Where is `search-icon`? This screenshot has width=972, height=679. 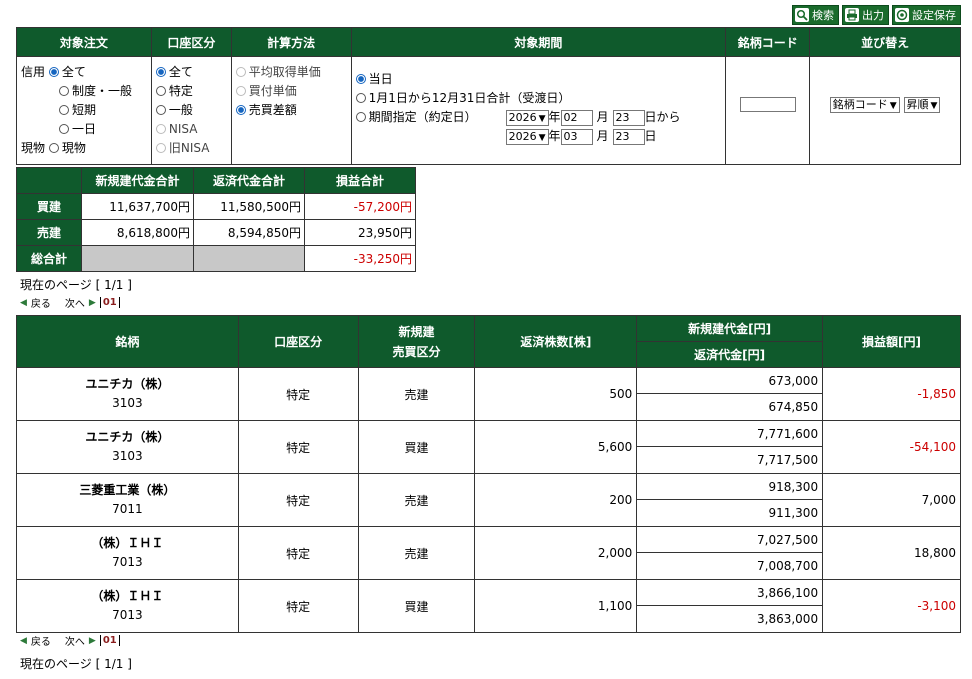 search-icon is located at coordinates (802, 15).